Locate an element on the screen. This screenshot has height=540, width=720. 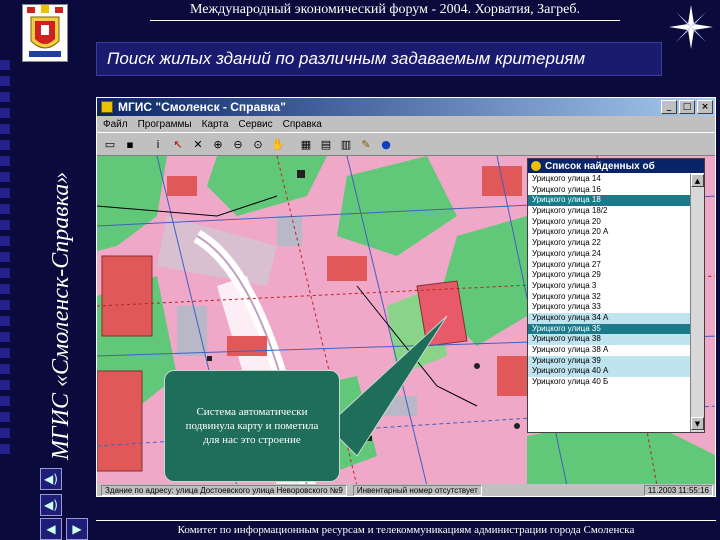
list-item: Урицкого улица 22 is located at coordinates (609, 243).